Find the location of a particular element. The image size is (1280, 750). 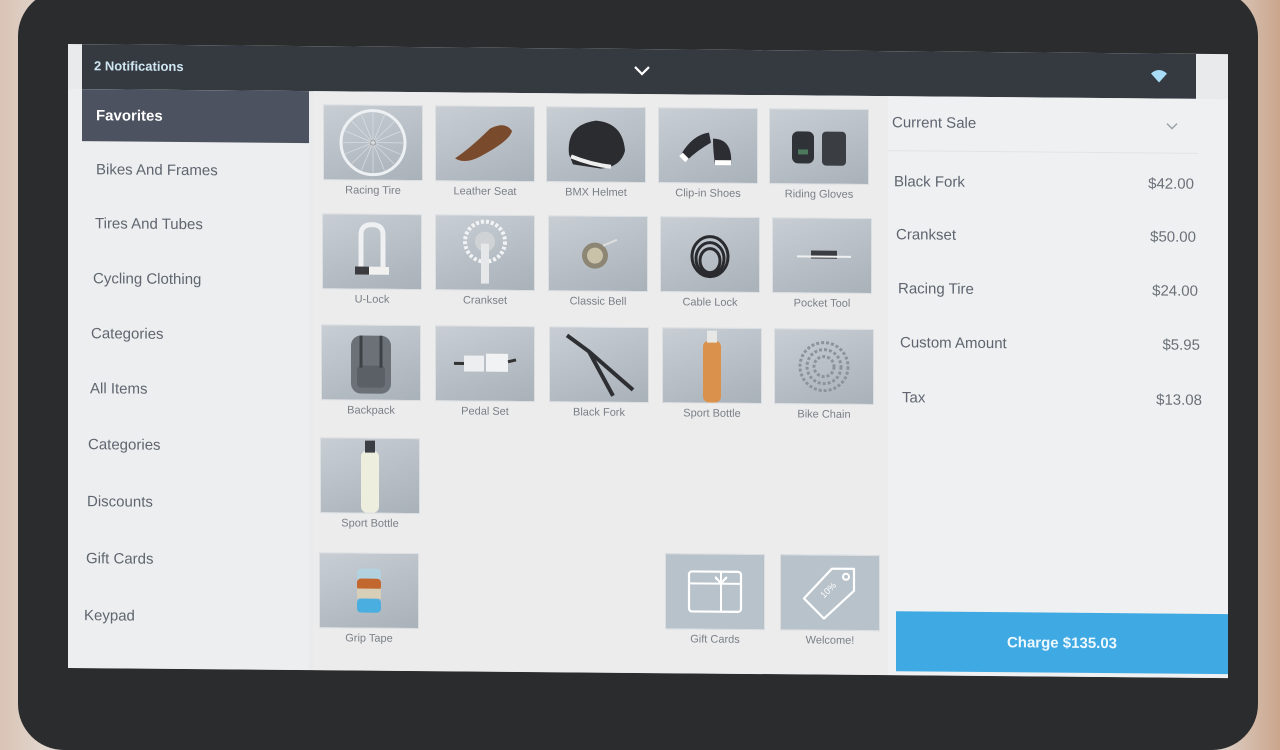

sidebar-item-label: Discounts is located at coordinates (120, 502).